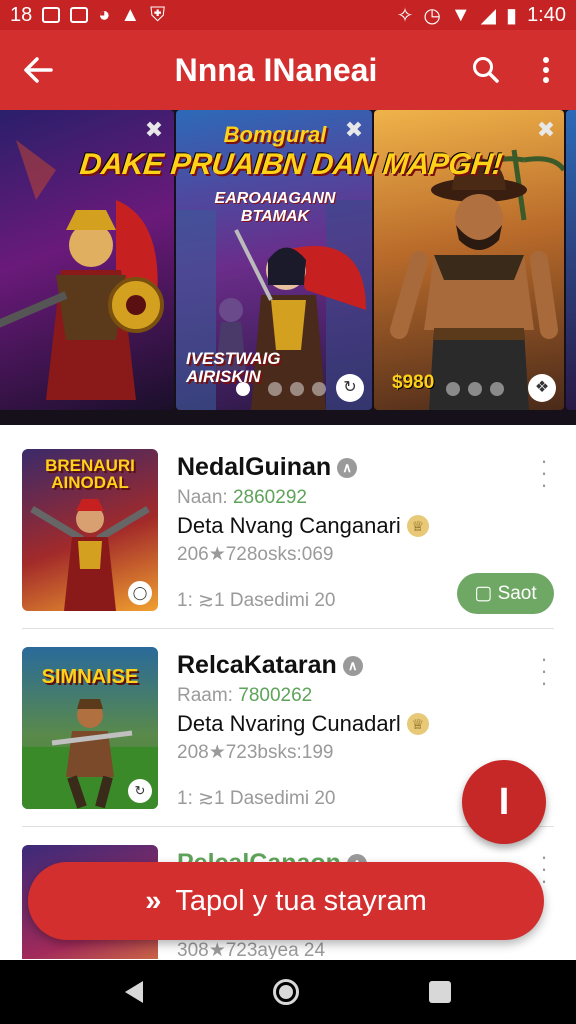 This screenshot has width=576, height=1024. I want to click on system-nav-bar, so click(288, 992).